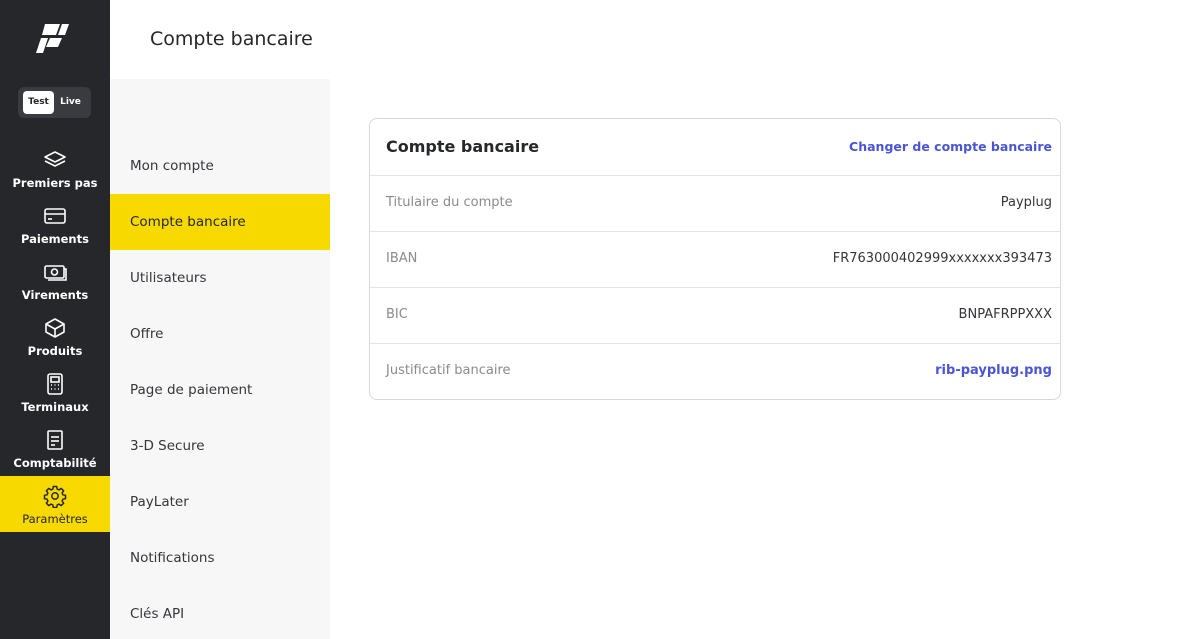 The image size is (1203, 639). What do you see at coordinates (220, 390) in the screenshot?
I see `submenu-item-page-de-paiement: Page de paiement` at bounding box center [220, 390].